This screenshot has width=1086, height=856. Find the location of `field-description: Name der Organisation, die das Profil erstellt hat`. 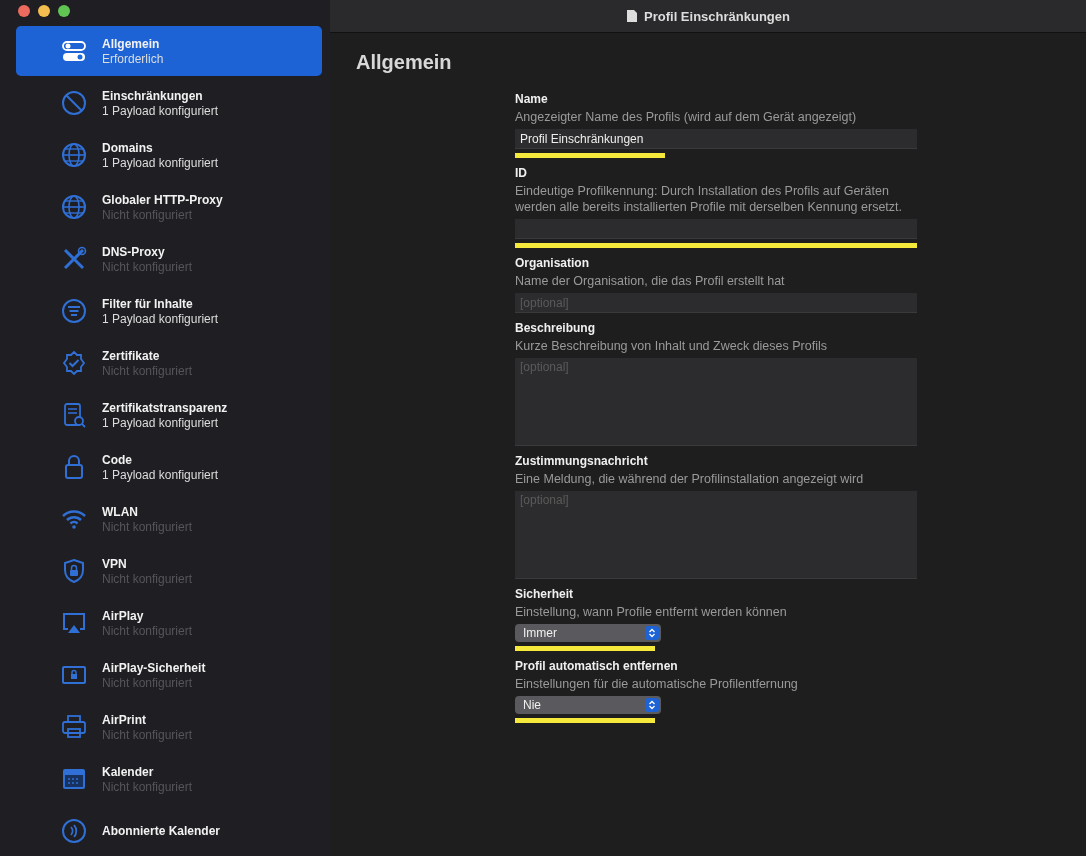

field-description: Name der Organisation, die das Profil erstellt hat is located at coordinates (650, 281).